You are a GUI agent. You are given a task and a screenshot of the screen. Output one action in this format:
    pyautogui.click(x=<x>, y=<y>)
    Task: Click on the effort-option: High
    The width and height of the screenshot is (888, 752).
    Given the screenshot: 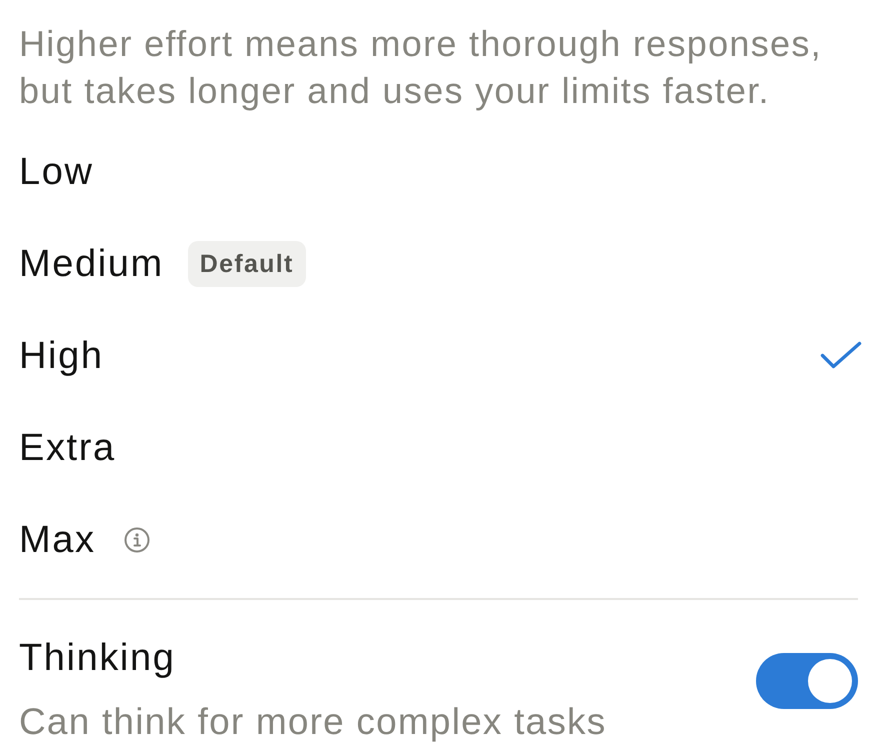 What is the action you would take?
    pyautogui.click(x=438, y=356)
    